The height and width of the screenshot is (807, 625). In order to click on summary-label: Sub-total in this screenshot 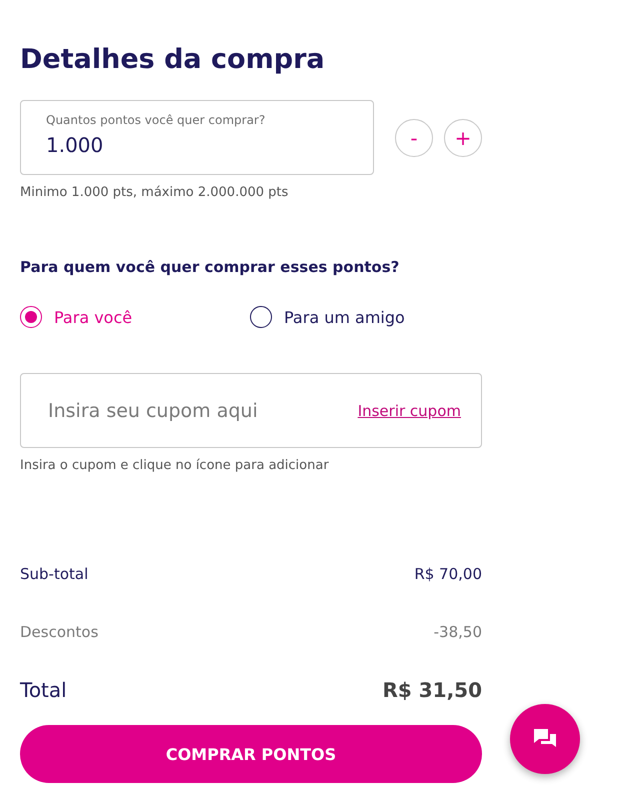, I will do `click(54, 574)`.